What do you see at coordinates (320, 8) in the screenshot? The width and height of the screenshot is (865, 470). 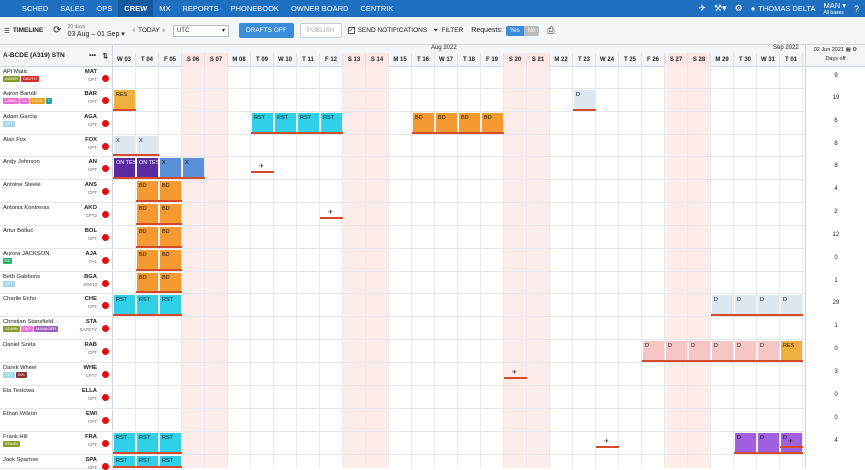 I see `nav-item-owner-board: OWNER BOARD` at bounding box center [320, 8].